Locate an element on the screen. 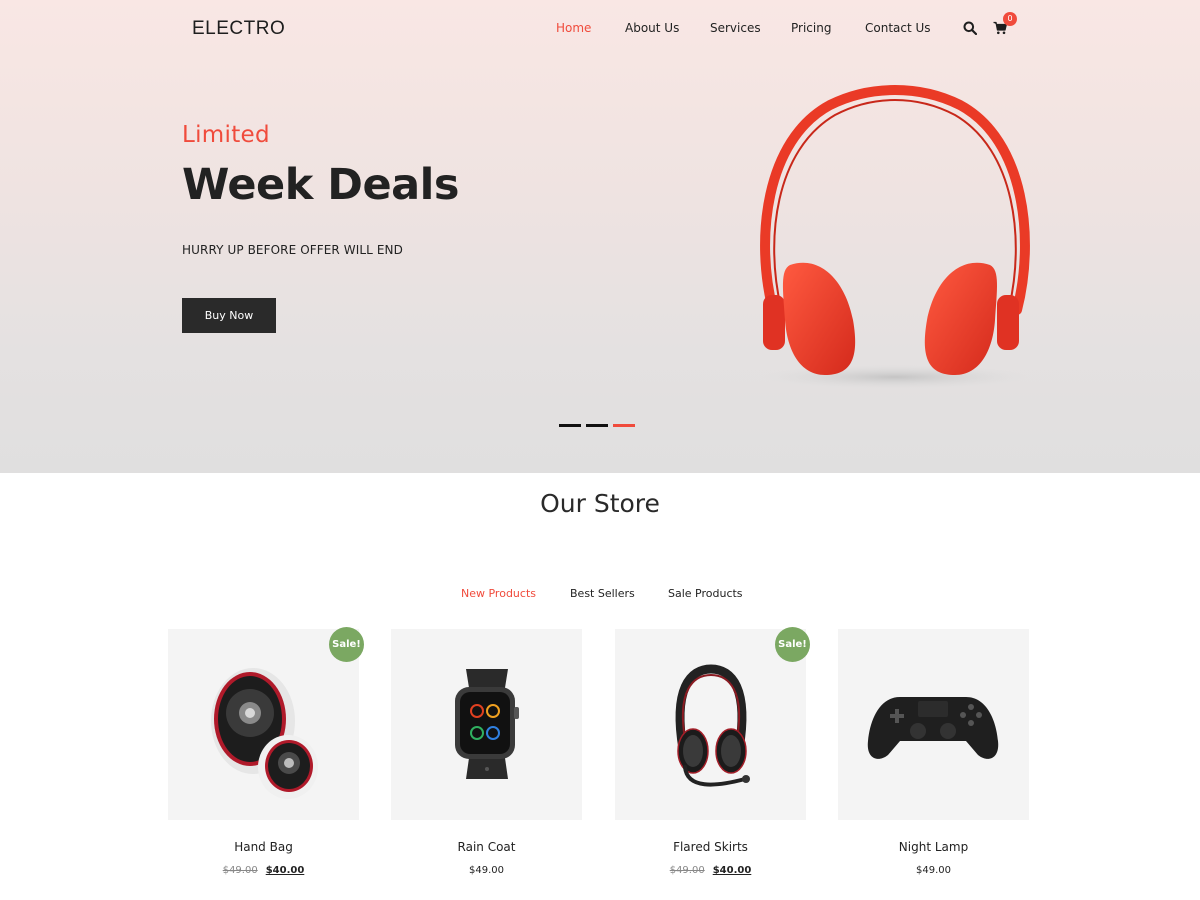 This screenshot has width=1200, height=900. red-headphones-image is located at coordinates (895, 237).